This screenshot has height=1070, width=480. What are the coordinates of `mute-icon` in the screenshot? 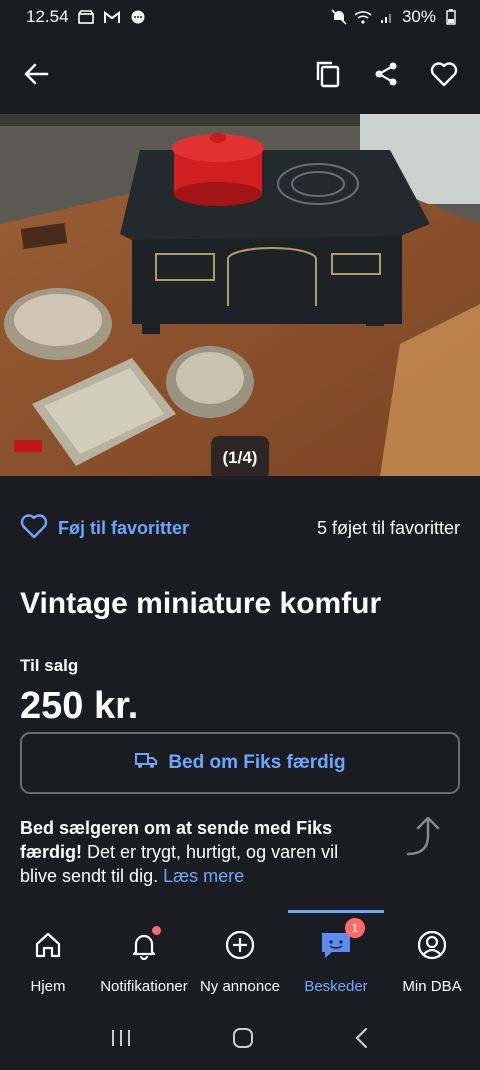 It's located at (339, 17).